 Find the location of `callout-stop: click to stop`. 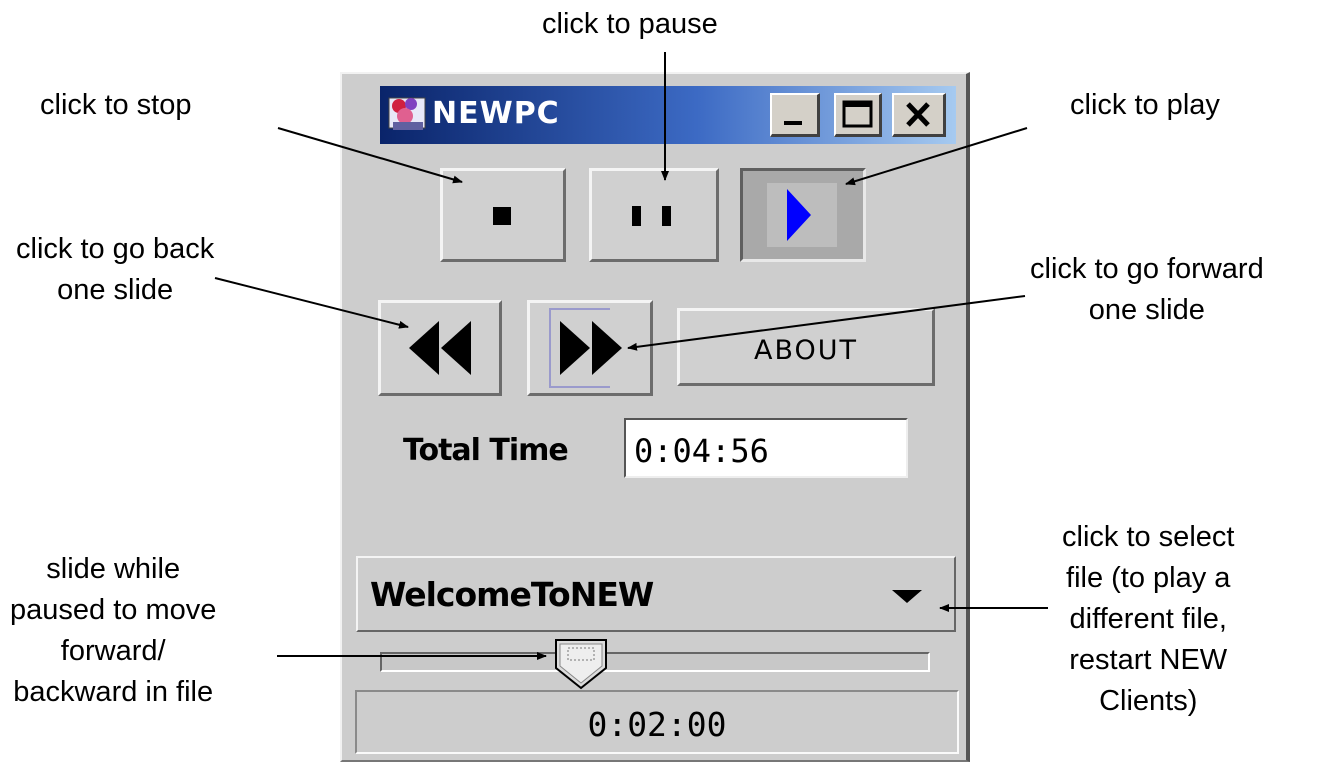

callout-stop: click to stop is located at coordinates (116, 105).